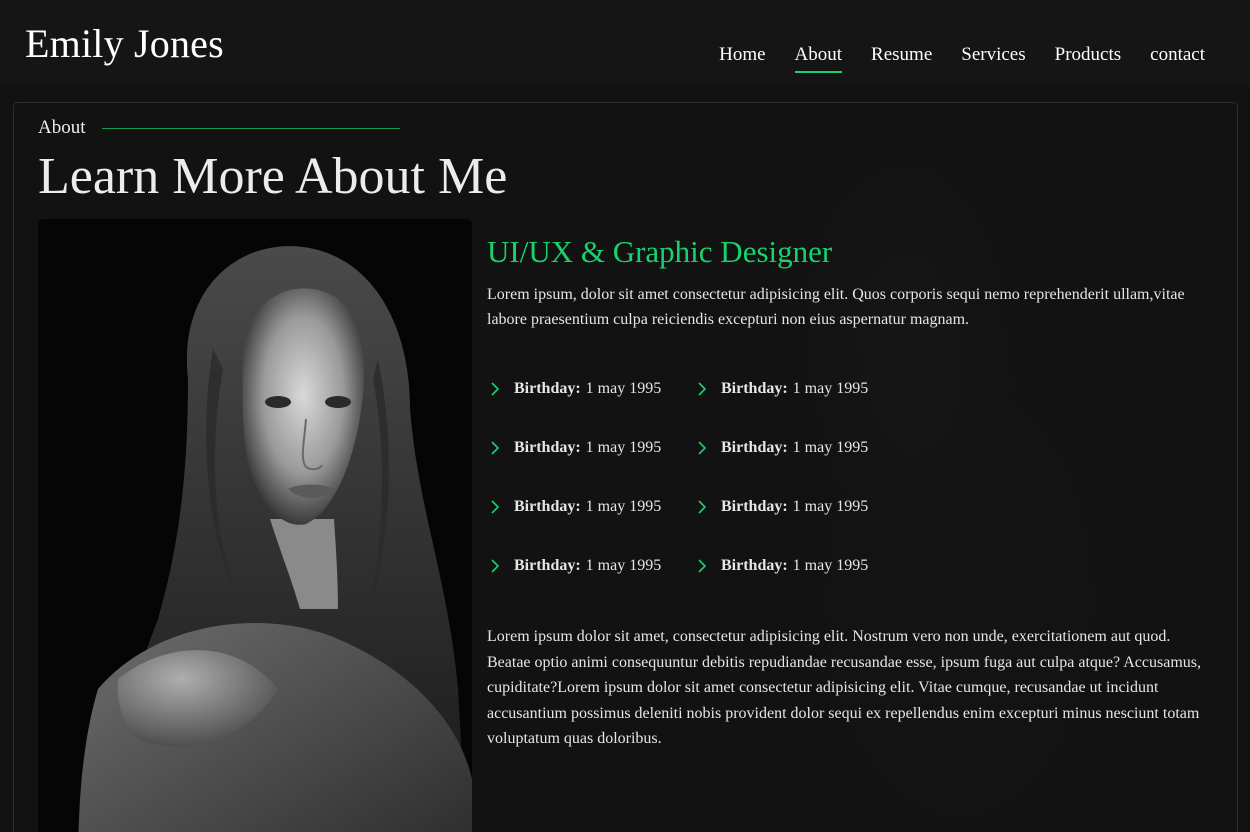  Describe the element at coordinates (1177, 58) in the screenshot. I see `nav-contact: contact` at that location.